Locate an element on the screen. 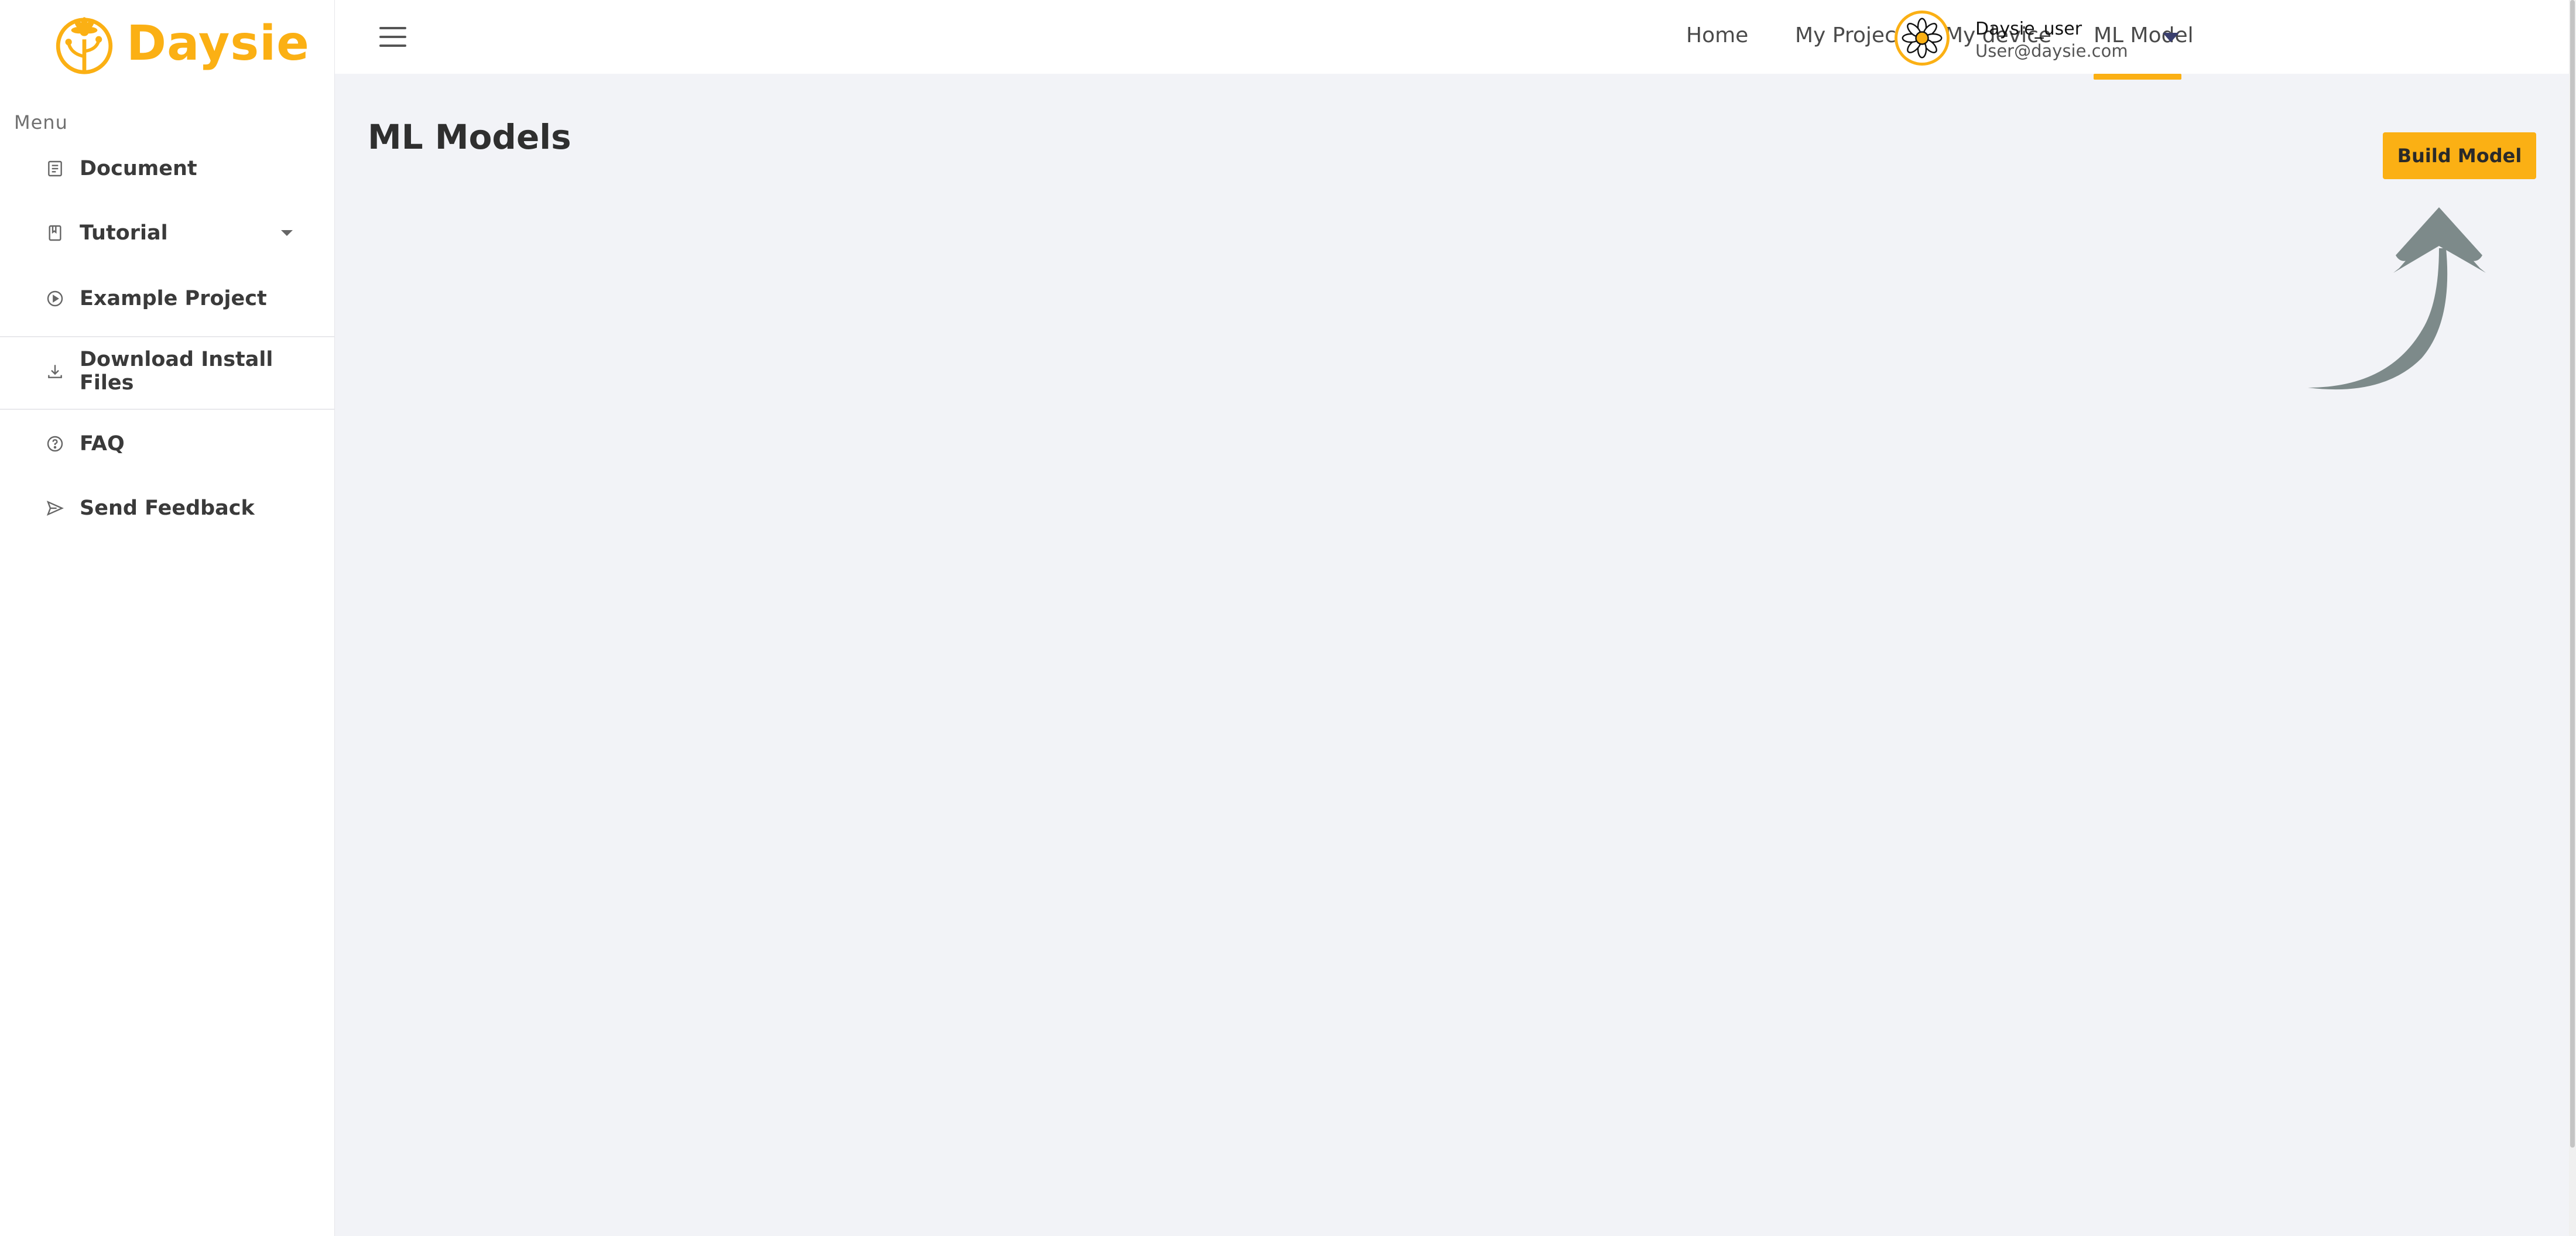 This screenshot has height=1236, width=2576. nav-my-project: My Project is located at coordinates (1849, 35).